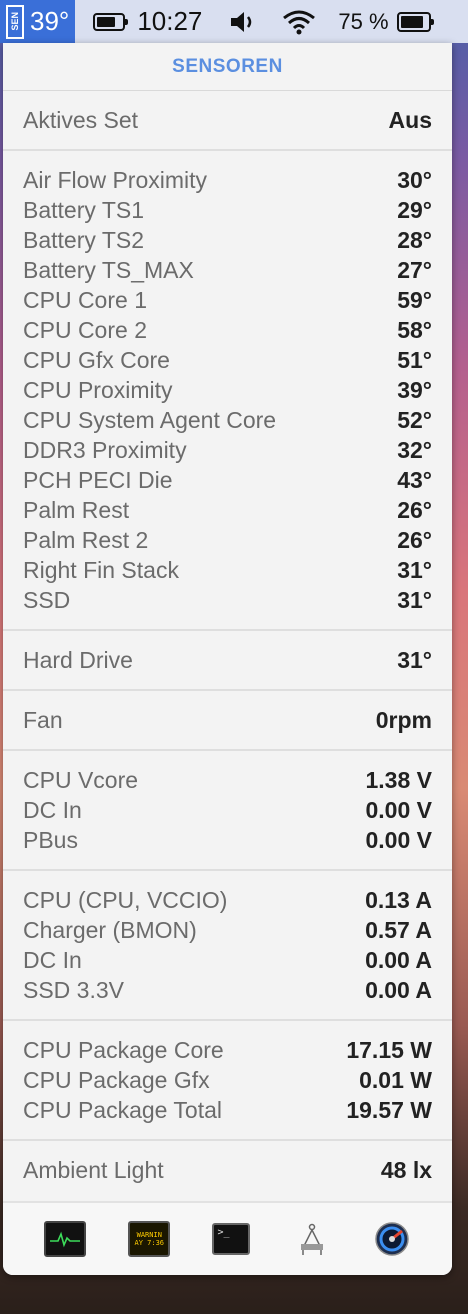 The height and width of the screenshot is (1314, 468). I want to click on panel-title: SENSOREN, so click(227, 67).